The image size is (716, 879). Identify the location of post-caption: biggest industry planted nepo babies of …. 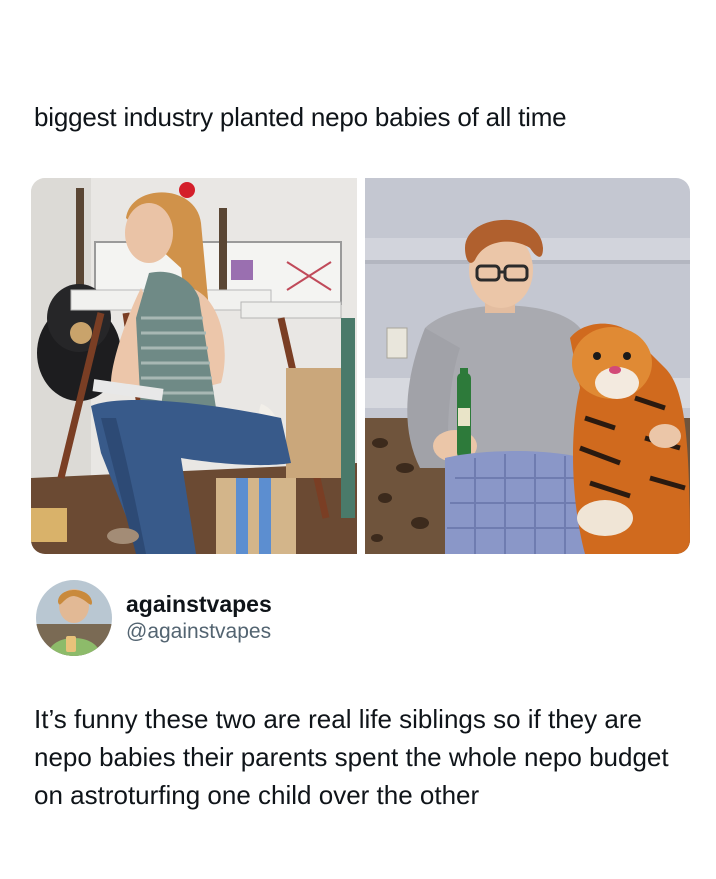
(300, 117).